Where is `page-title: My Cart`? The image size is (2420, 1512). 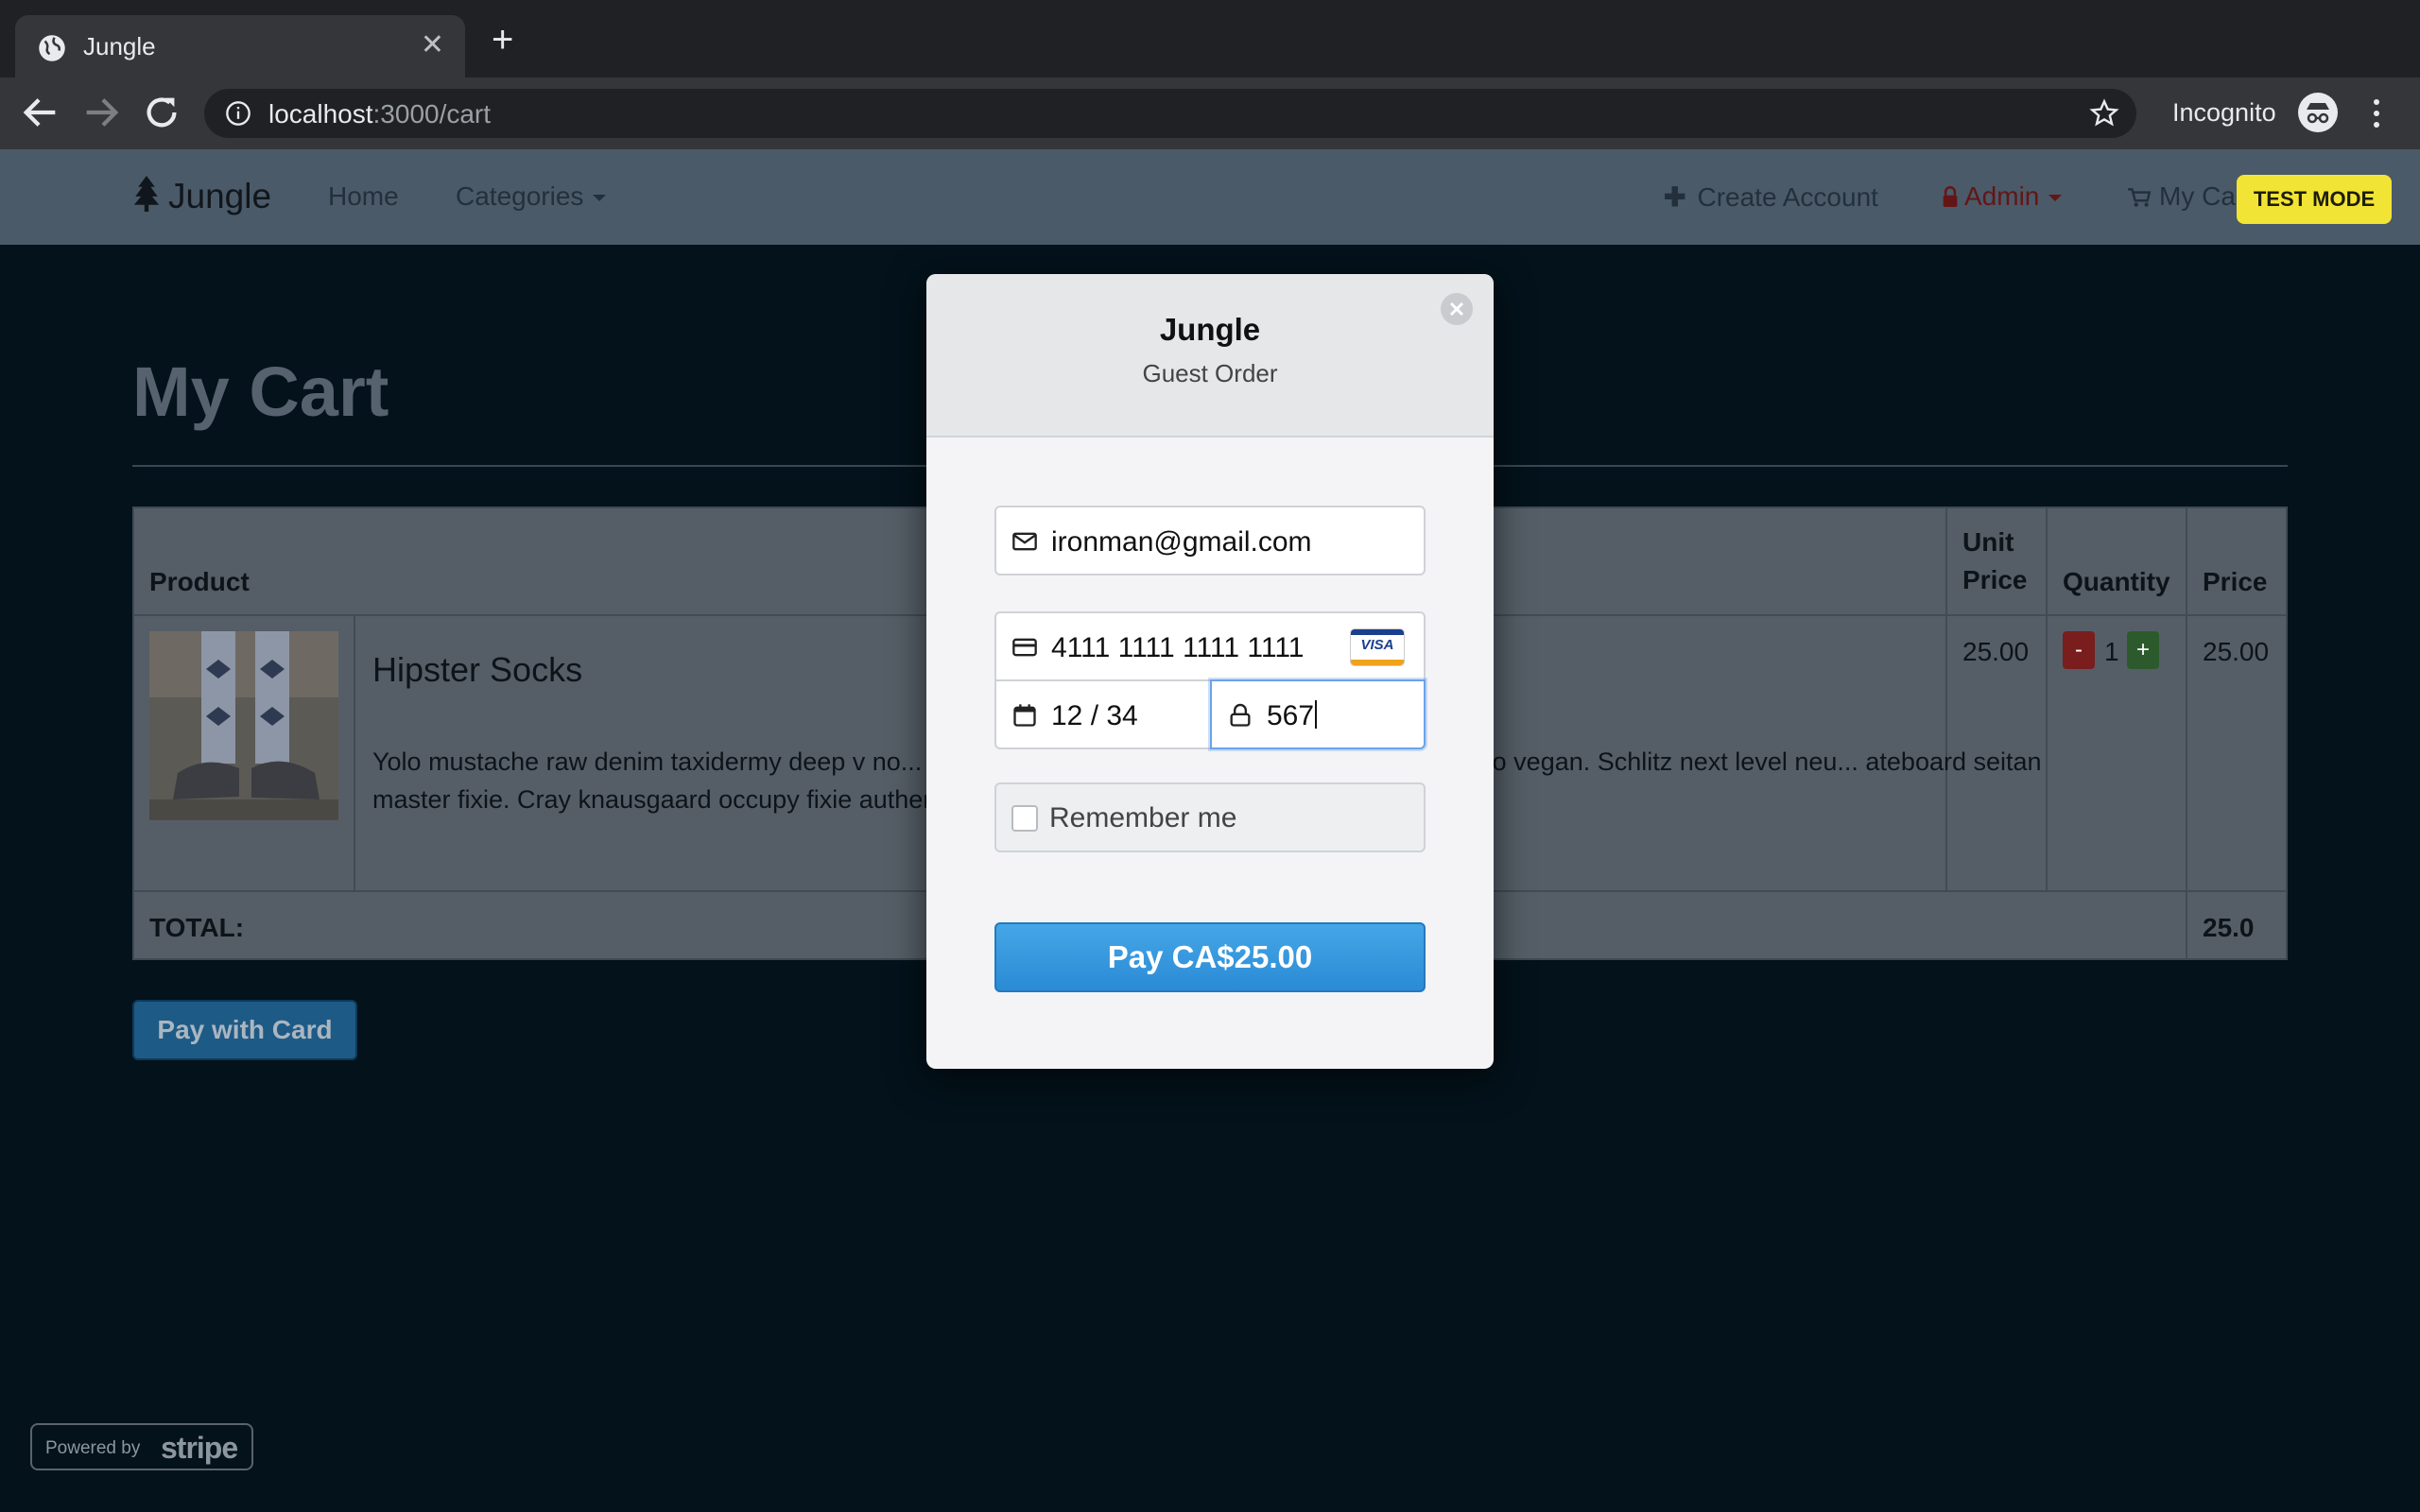 page-title: My Cart is located at coordinates (261, 391).